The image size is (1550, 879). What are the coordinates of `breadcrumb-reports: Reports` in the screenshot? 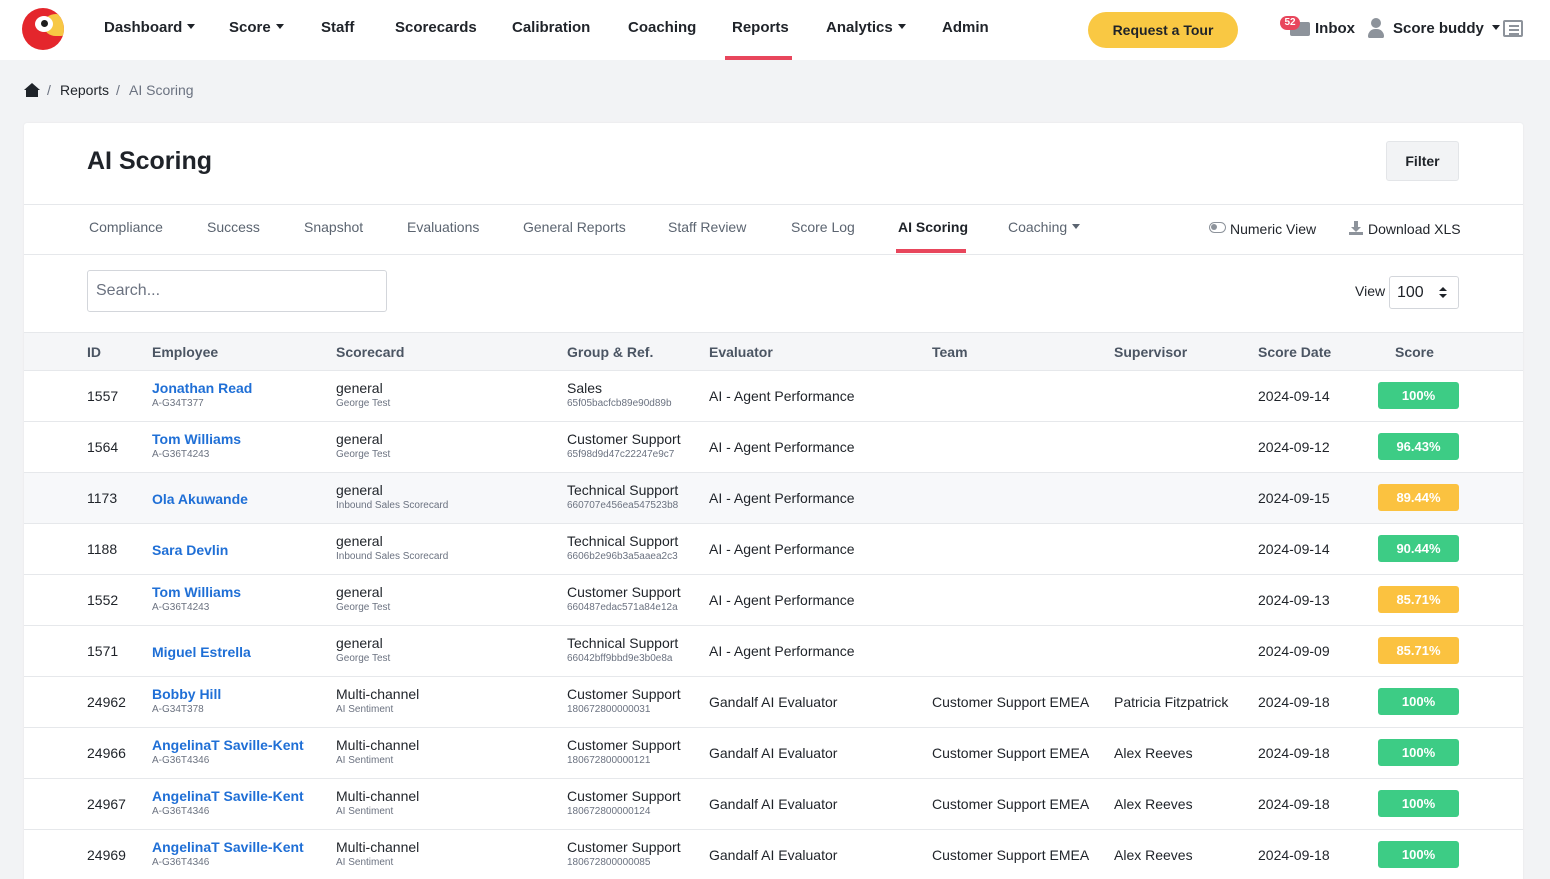 It's located at (84, 90).